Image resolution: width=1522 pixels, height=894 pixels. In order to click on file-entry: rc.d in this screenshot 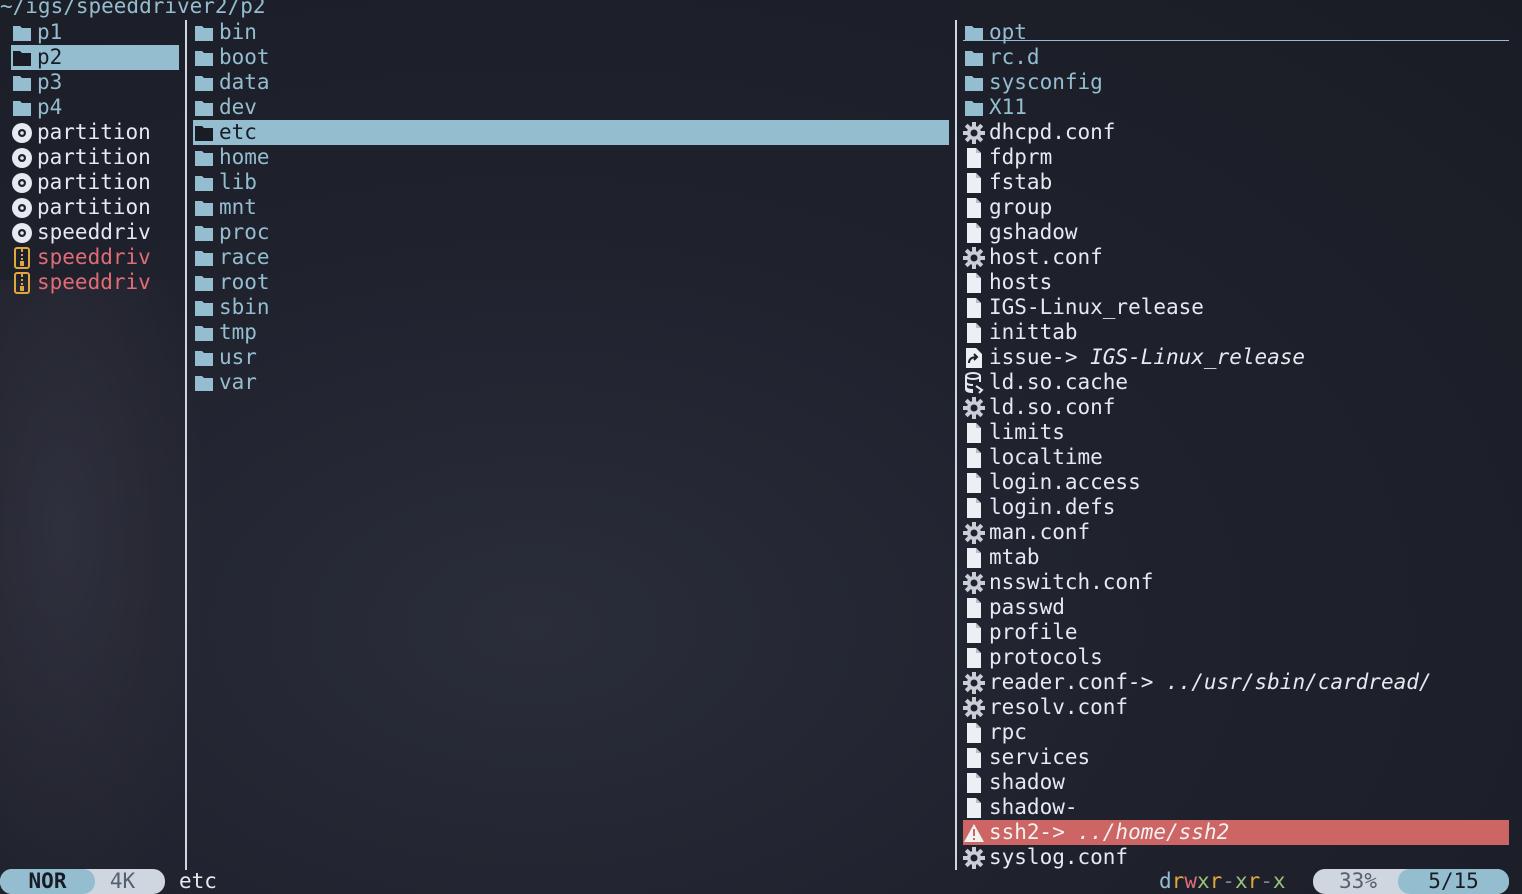, I will do `click(1236, 57)`.